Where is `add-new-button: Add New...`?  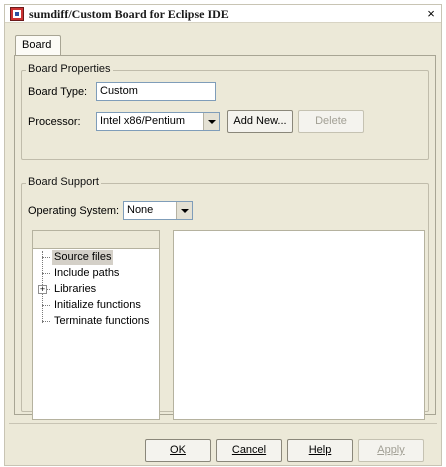 add-new-button: Add New... is located at coordinates (260, 121).